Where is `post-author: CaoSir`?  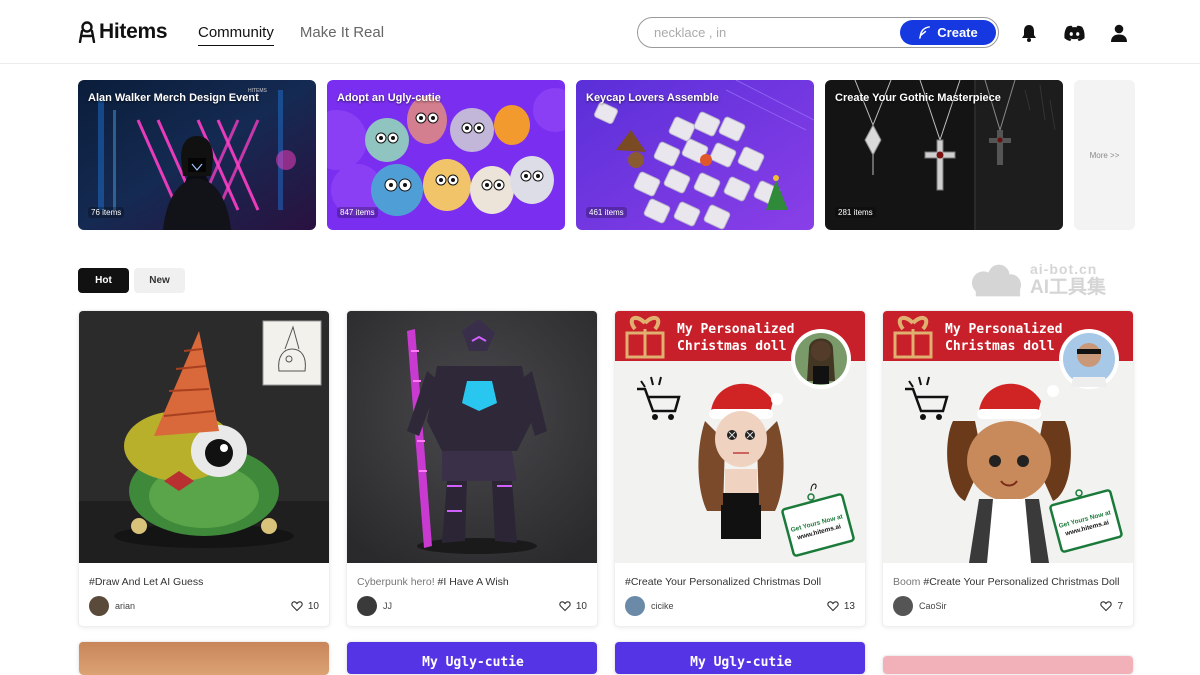
post-author: CaoSir is located at coordinates (920, 606).